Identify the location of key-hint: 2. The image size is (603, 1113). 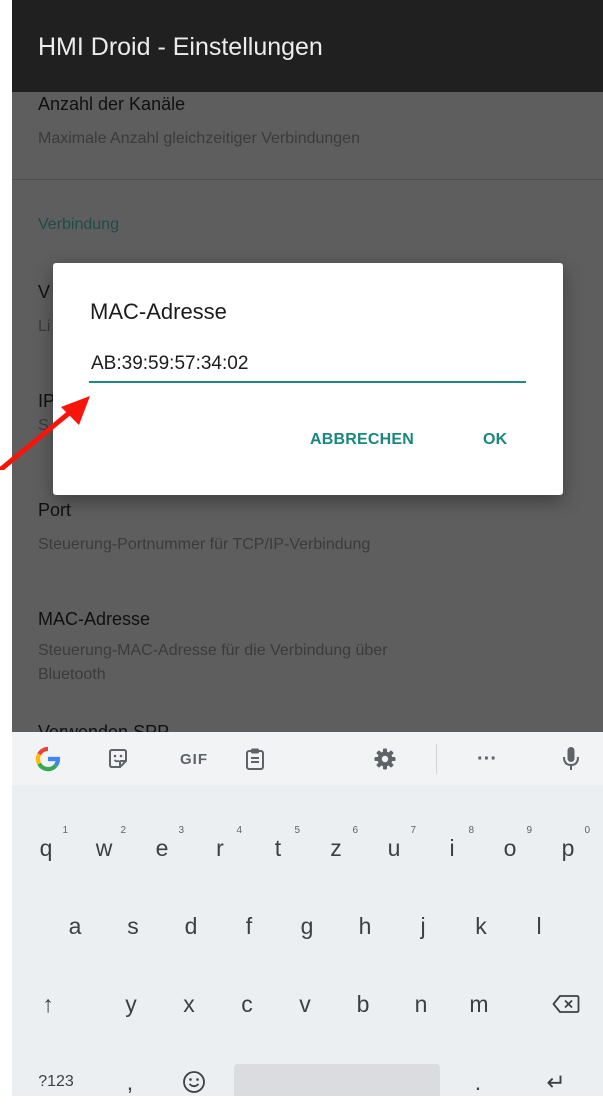
(123, 830).